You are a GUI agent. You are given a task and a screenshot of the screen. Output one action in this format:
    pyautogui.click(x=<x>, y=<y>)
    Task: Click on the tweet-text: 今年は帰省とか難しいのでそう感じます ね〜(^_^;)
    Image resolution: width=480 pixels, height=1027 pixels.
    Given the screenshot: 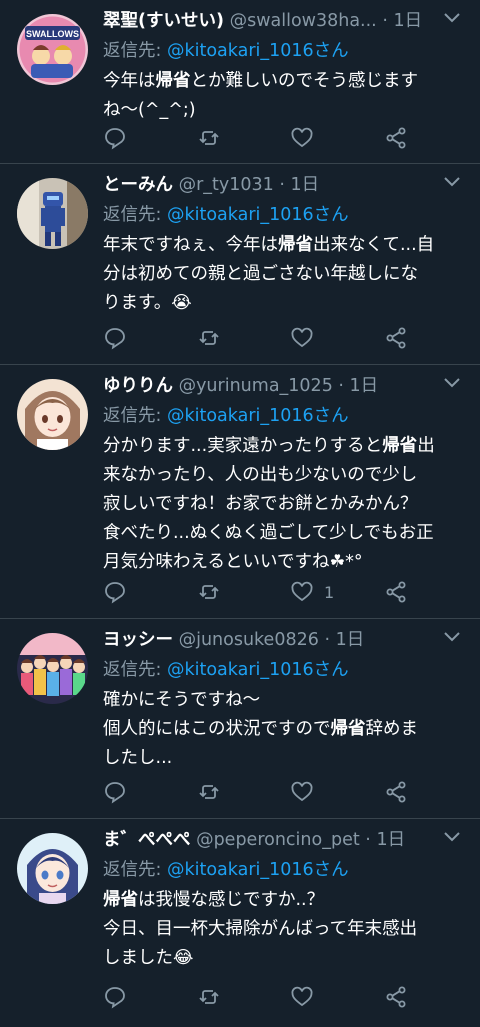 What is the action you would take?
    pyautogui.click(x=260, y=95)
    